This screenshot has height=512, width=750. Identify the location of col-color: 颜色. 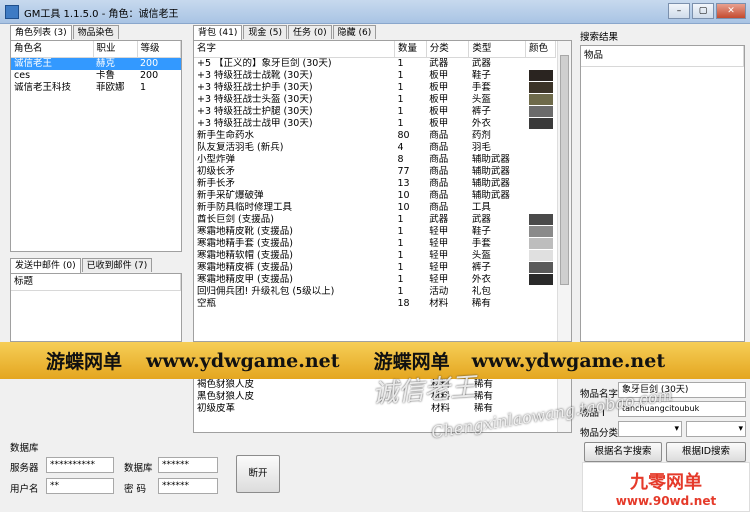
(540, 49).